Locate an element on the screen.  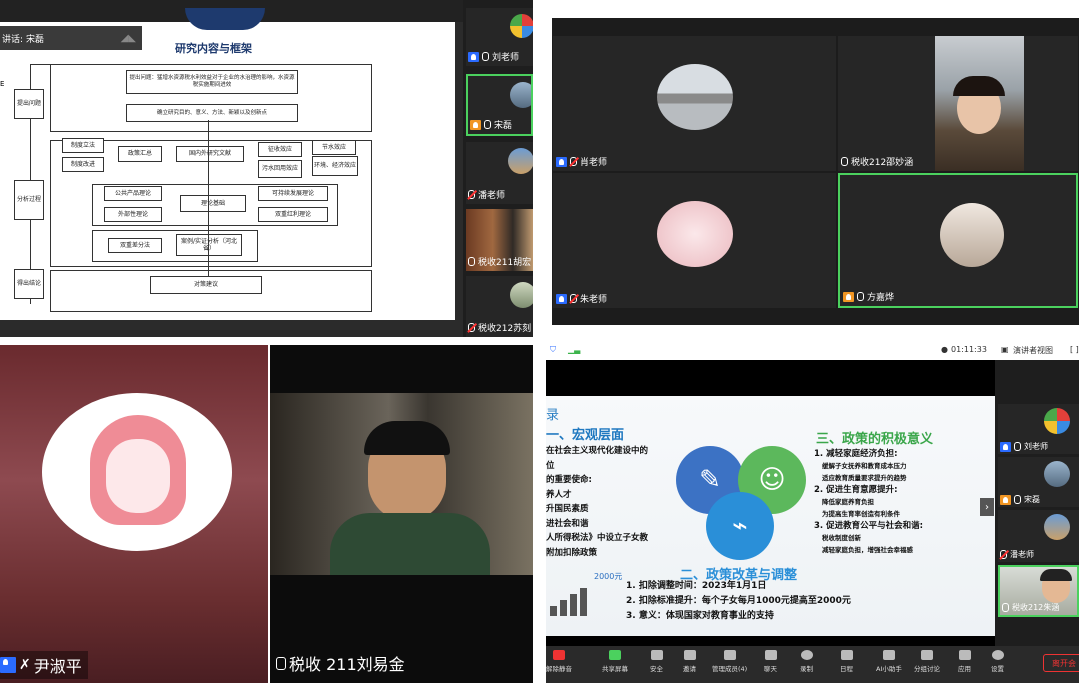
participant-name: 税收 211刘易金 is located at coordinates (347, 664).